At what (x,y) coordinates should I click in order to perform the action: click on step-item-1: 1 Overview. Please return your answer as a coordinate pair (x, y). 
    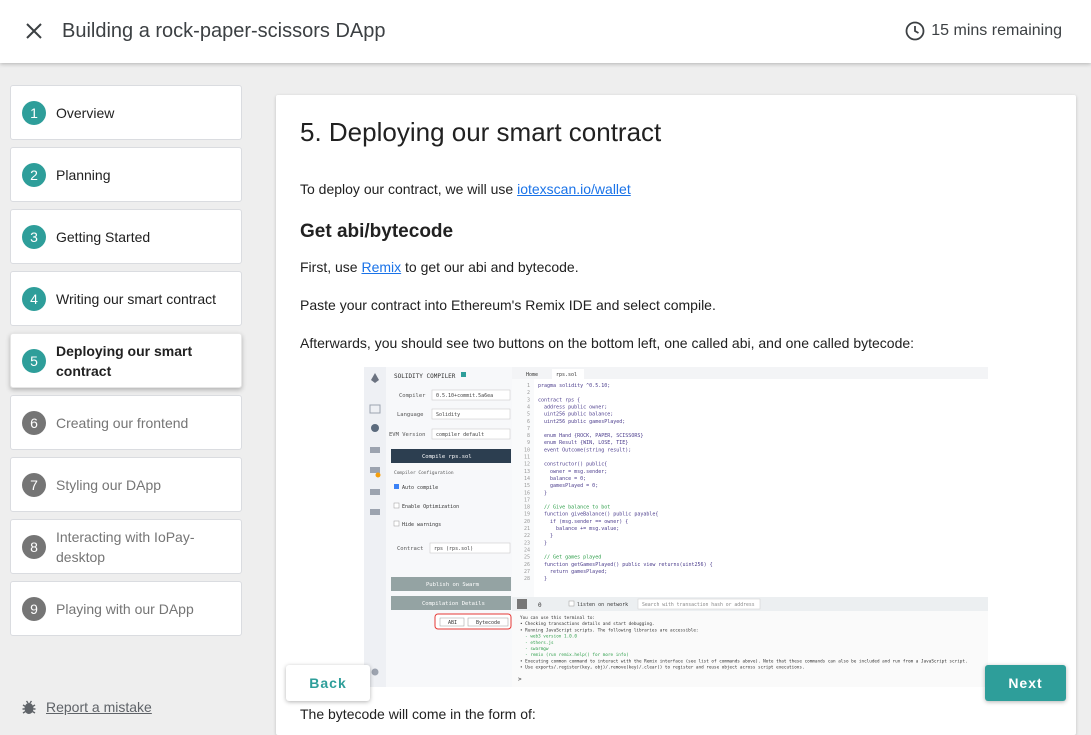
    Looking at the image, I should click on (126, 112).